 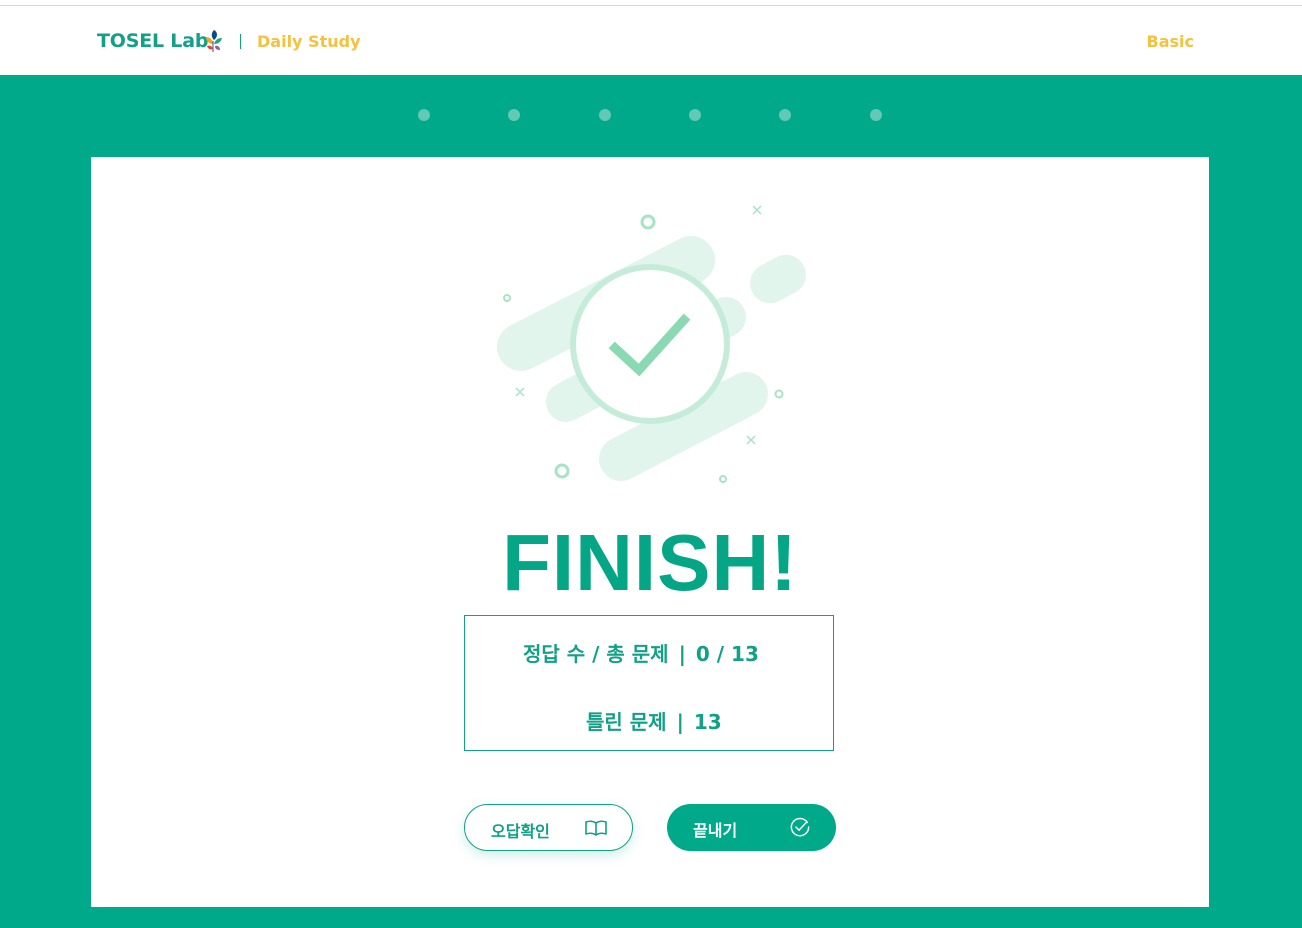 What do you see at coordinates (727, 654) in the screenshot?
I see `correct-count-value: 0 / 13` at bounding box center [727, 654].